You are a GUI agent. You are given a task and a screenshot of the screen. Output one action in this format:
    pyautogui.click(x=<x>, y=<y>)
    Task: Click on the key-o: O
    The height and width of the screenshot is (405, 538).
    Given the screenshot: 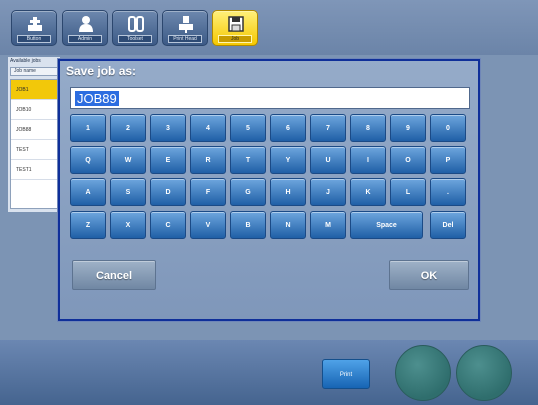 What is the action you would take?
    pyautogui.click(x=408, y=160)
    